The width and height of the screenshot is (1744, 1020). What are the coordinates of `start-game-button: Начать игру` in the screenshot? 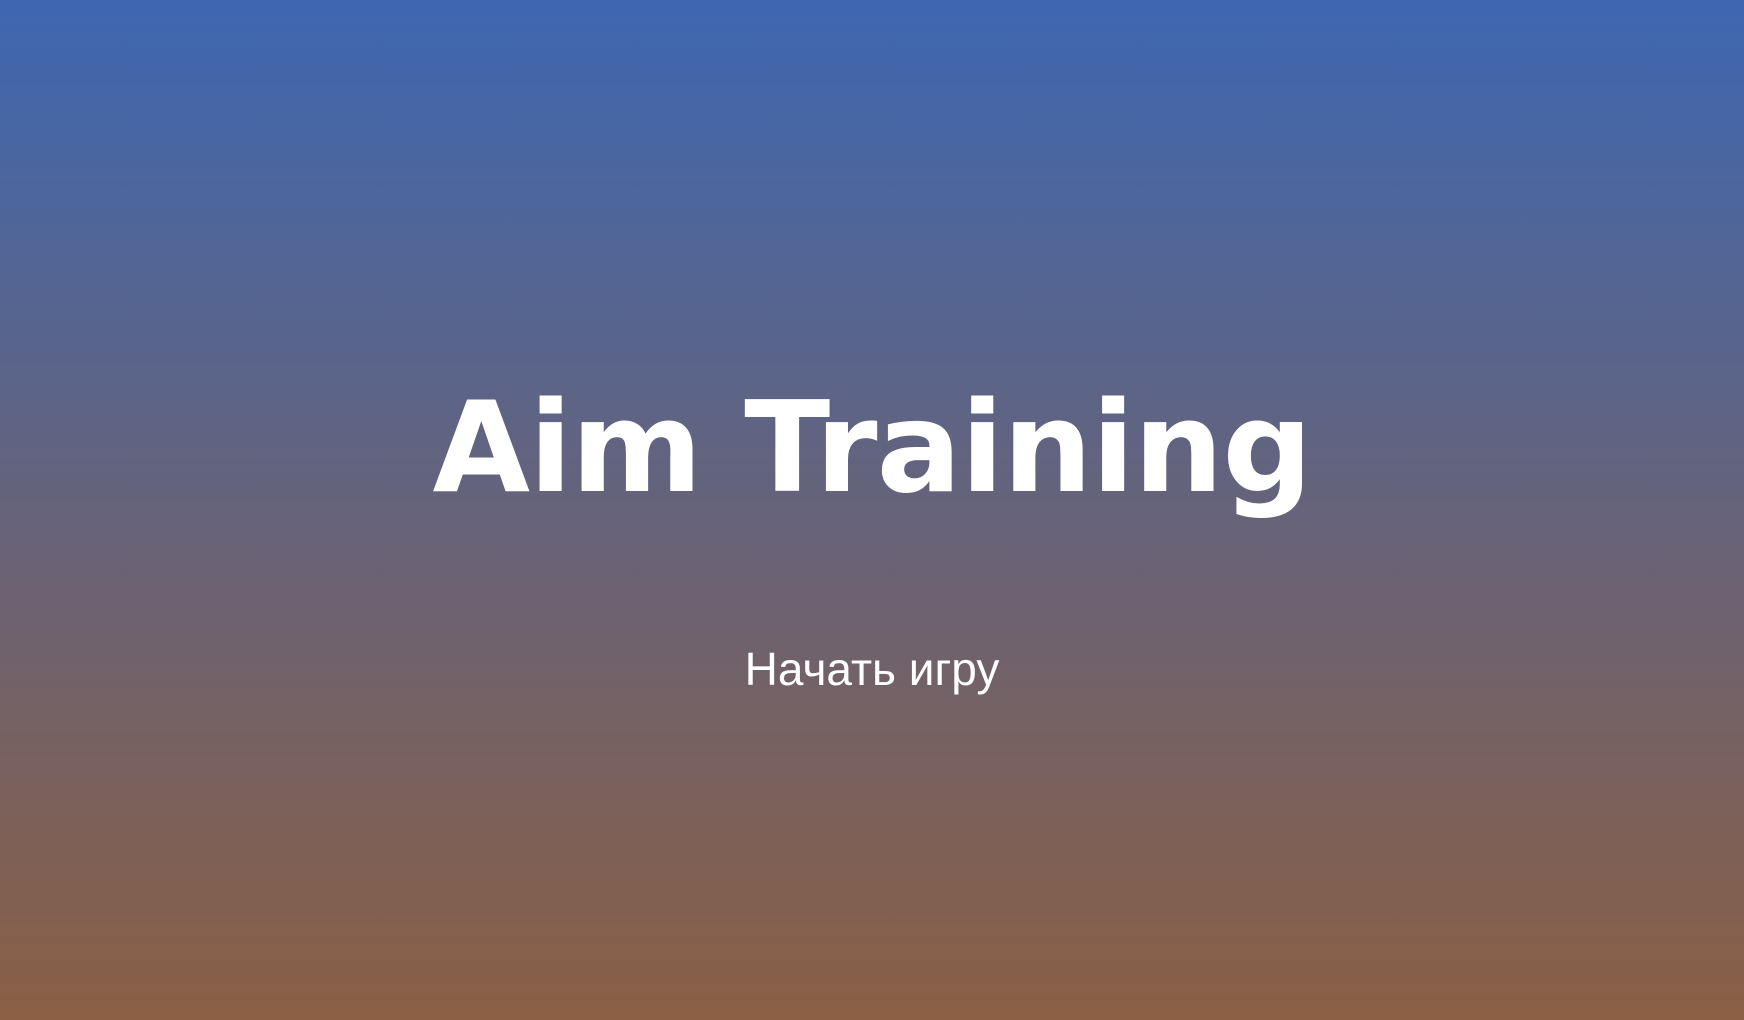 It's located at (872, 669).